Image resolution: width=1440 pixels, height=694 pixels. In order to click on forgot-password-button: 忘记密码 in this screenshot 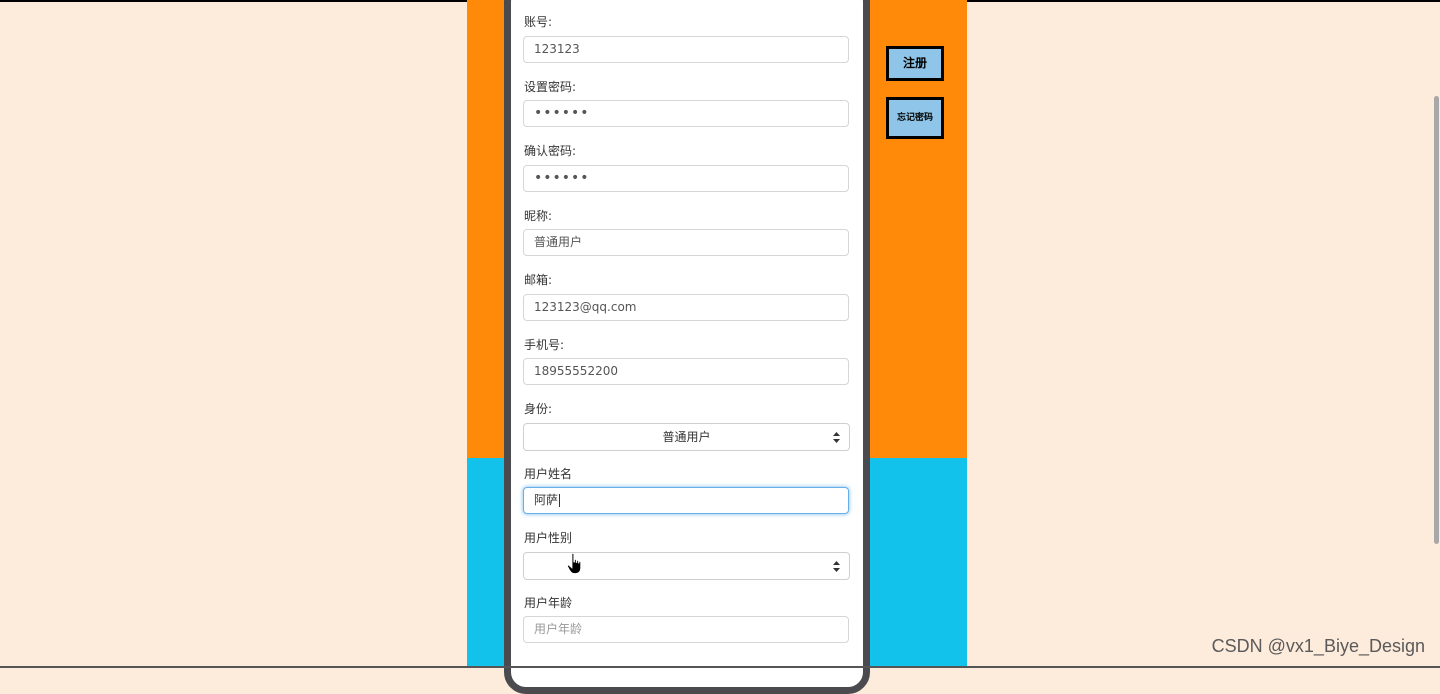, I will do `click(915, 118)`.